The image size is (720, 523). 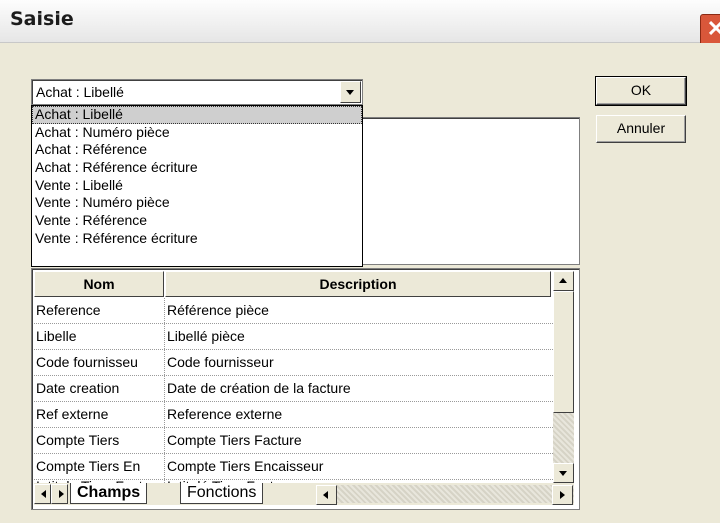 I want to click on scroll-up-button, so click(x=563, y=281).